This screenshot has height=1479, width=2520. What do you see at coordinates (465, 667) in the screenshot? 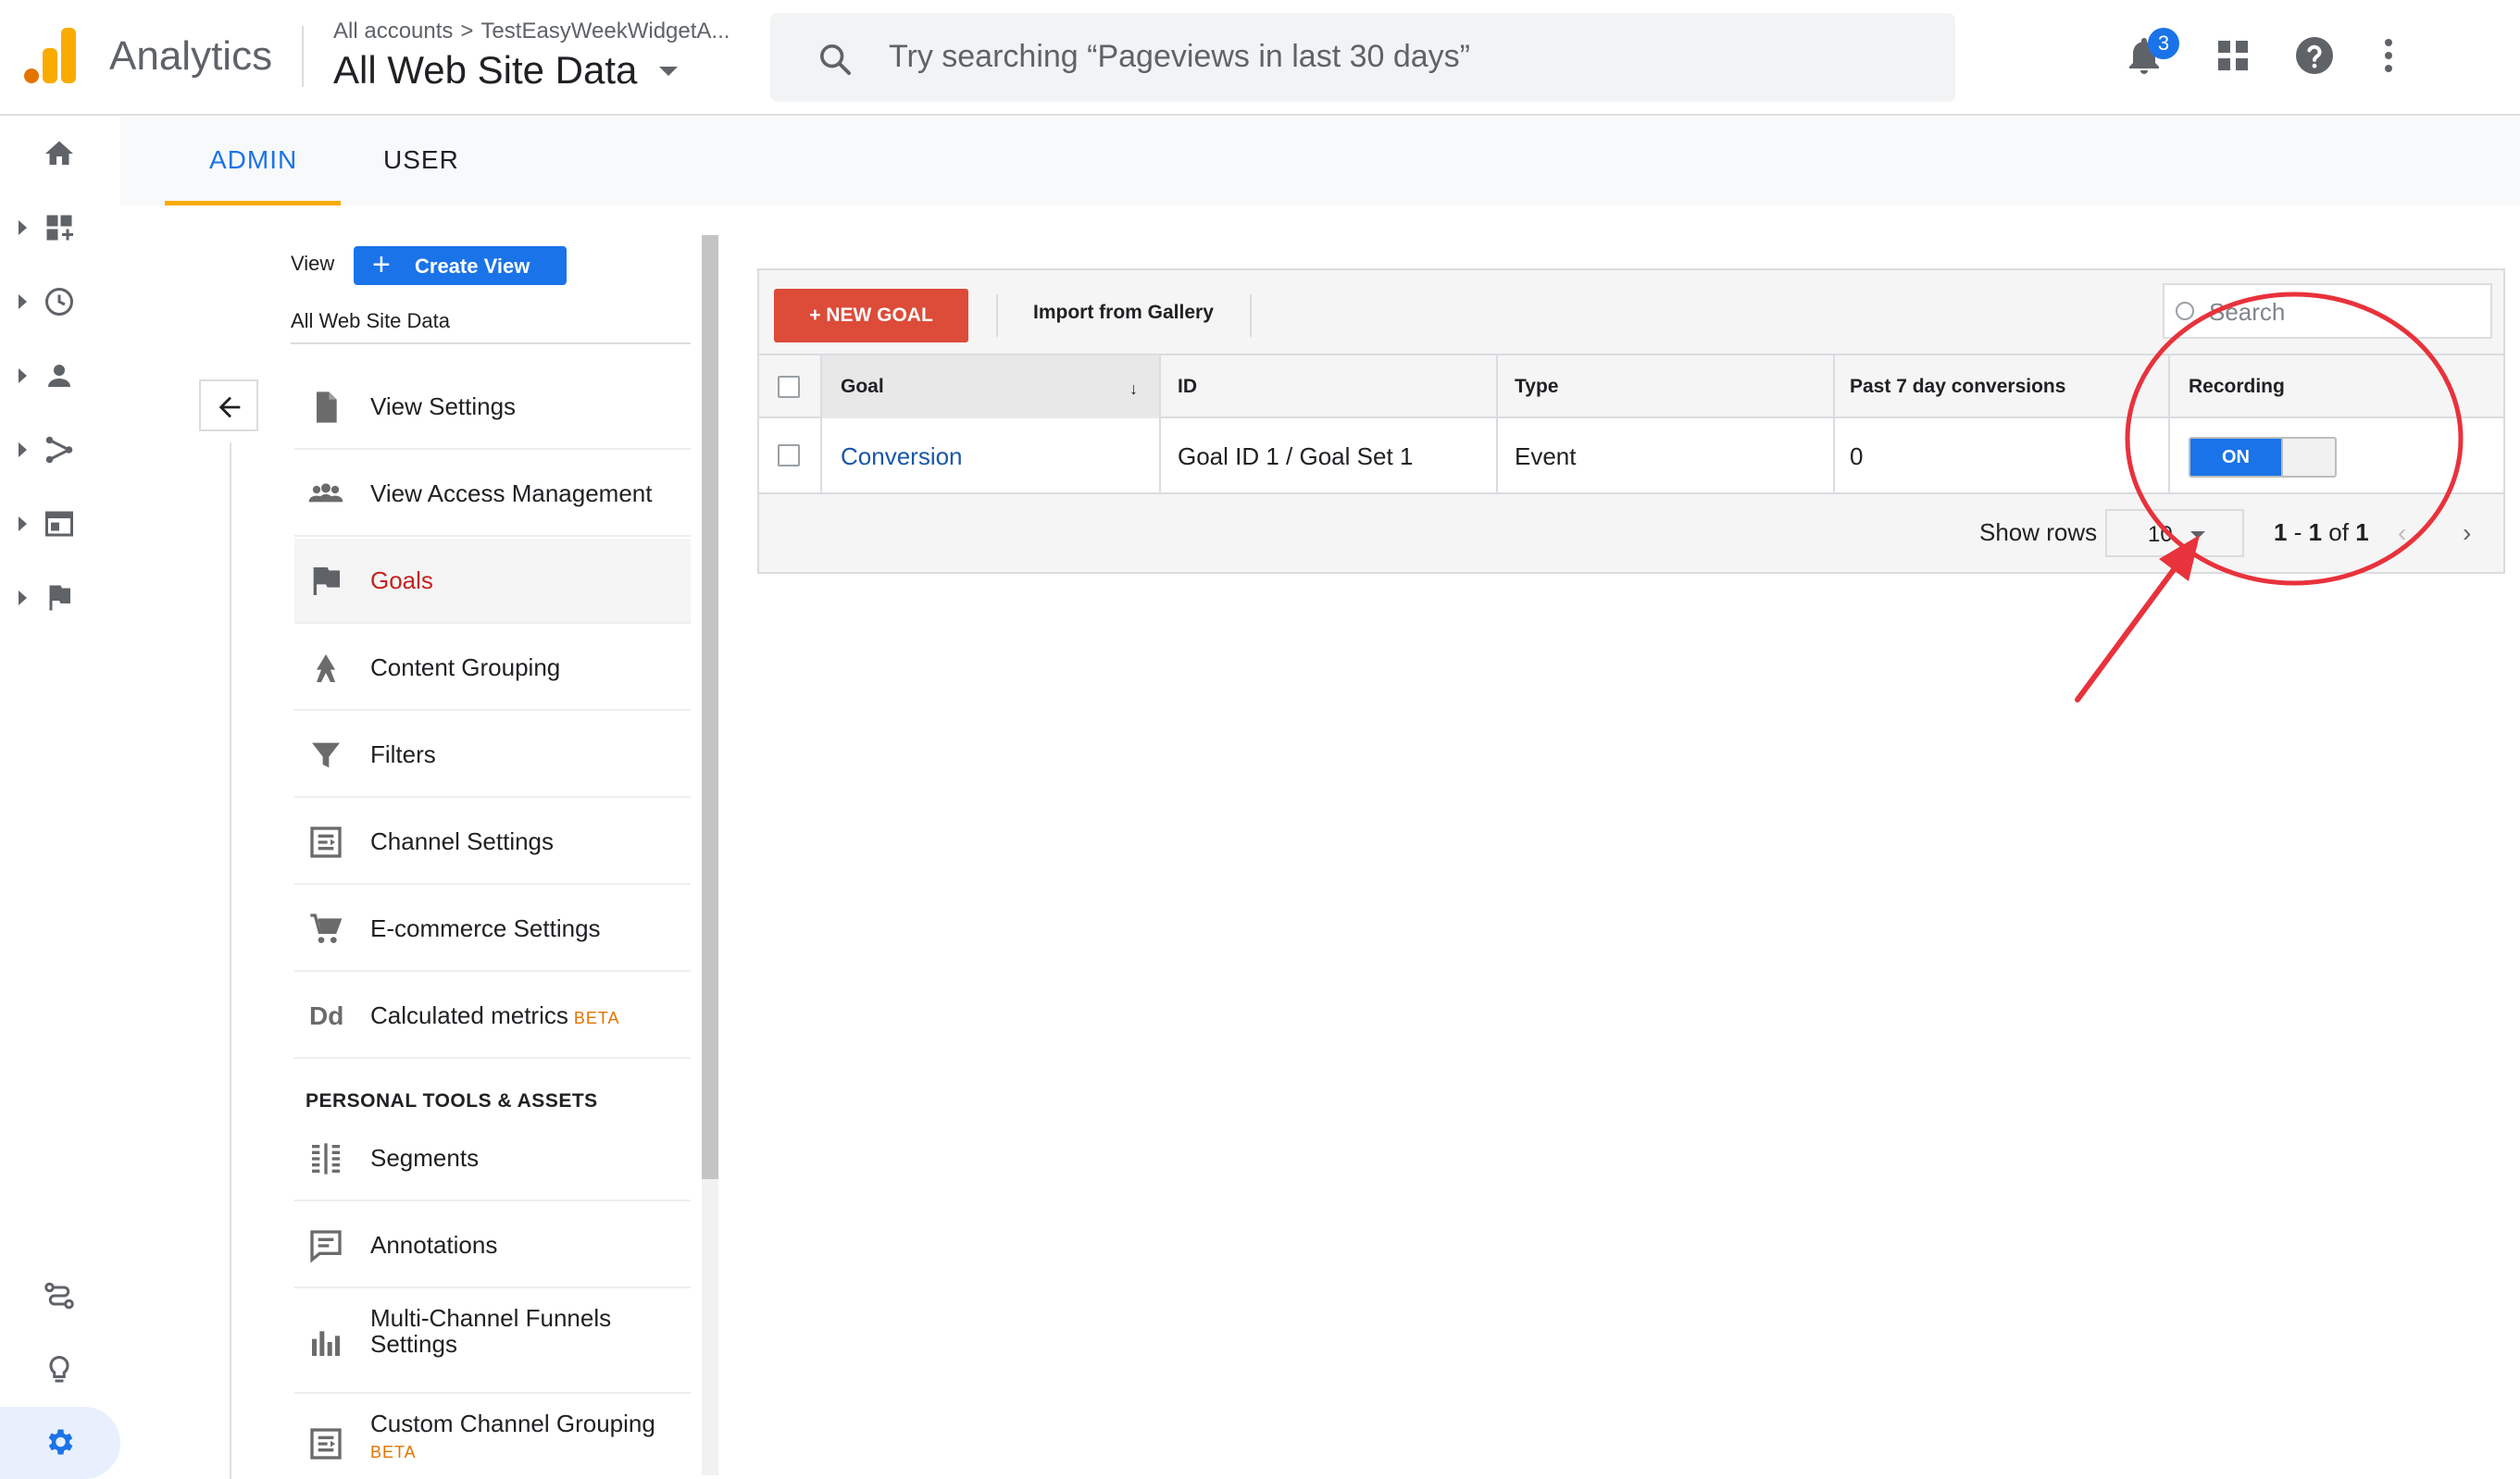
I see `menu-label: Content Grouping` at bounding box center [465, 667].